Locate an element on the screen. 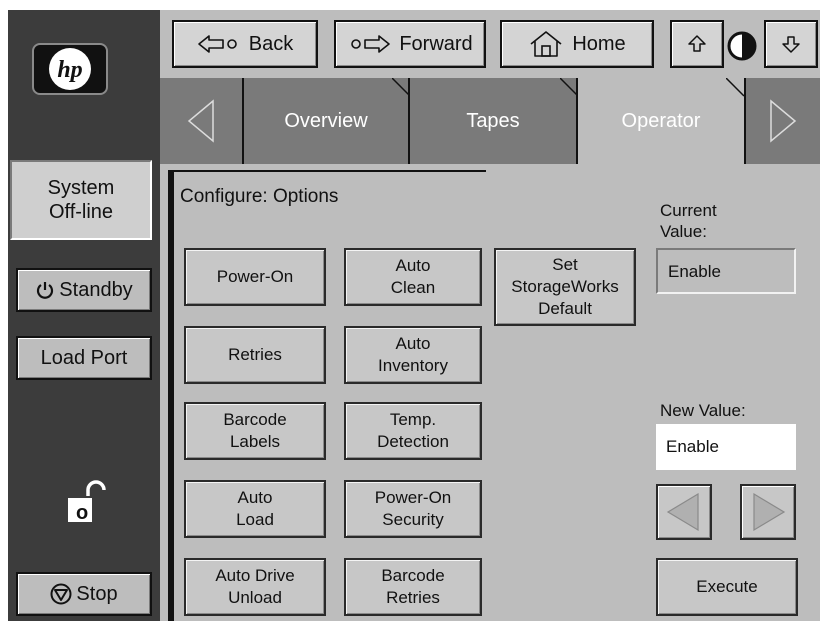 The width and height of the screenshot is (820, 621). set-default-button: Set StorageWorks Default is located at coordinates (565, 287).